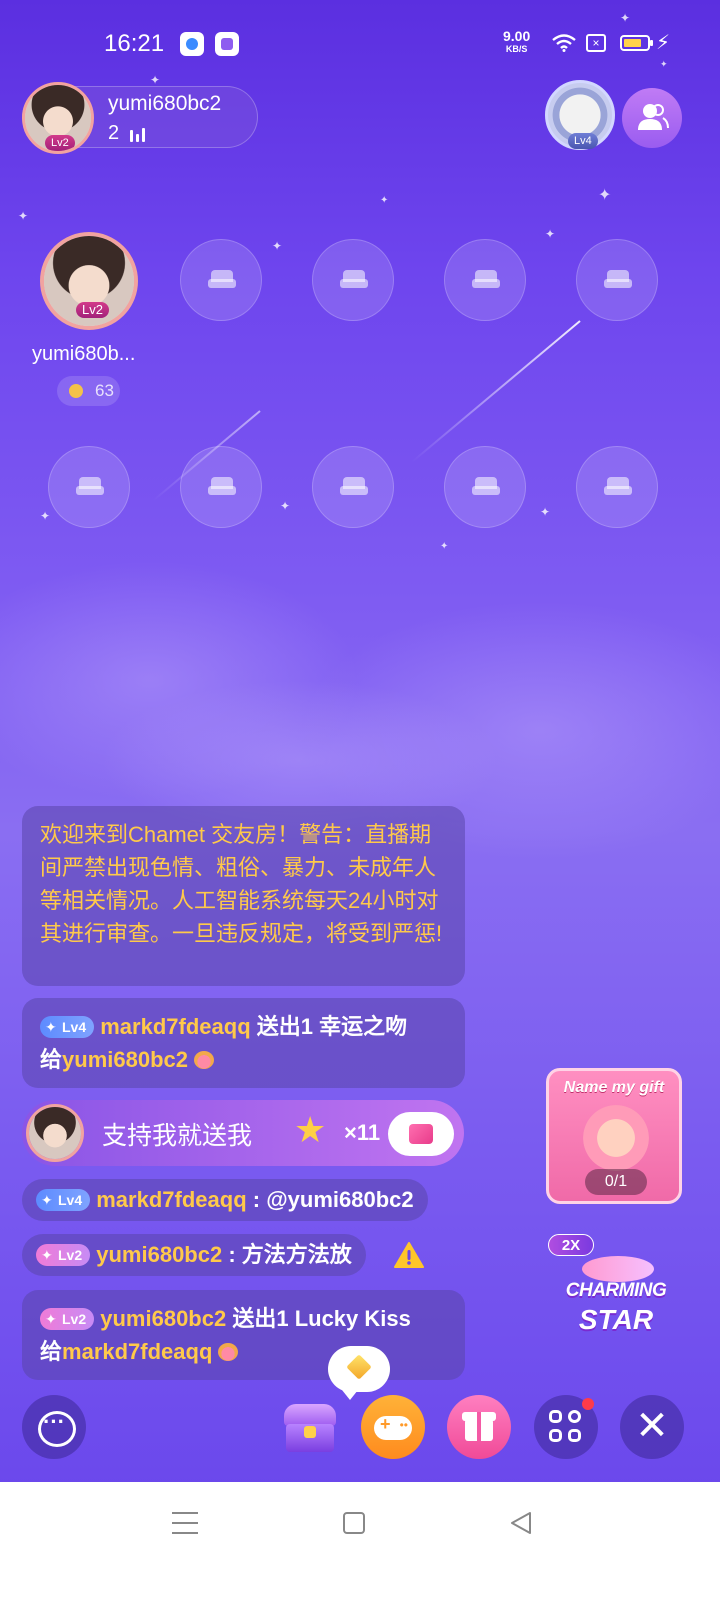 Image resolution: width=720 pixels, height=1600 pixels. Describe the element at coordinates (332, 1026) in the screenshot. I see `gift-action-text: 送出1 幸运之吻` at that location.